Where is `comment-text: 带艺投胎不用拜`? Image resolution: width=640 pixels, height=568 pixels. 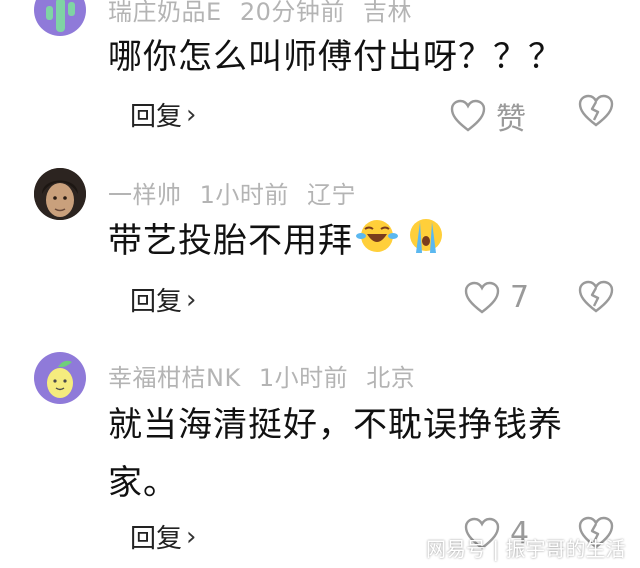 comment-text: 带艺投胎不用拜 is located at coordinates (363, 242).